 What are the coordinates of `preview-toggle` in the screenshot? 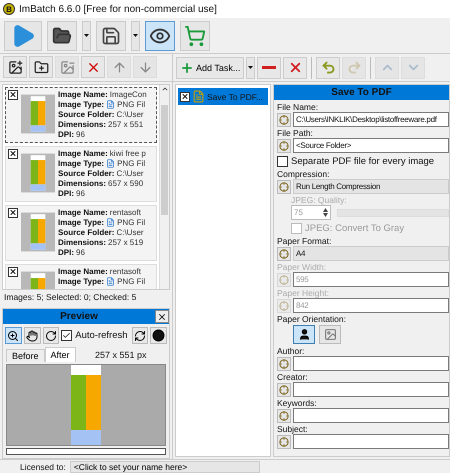 It's located at (160, 35).